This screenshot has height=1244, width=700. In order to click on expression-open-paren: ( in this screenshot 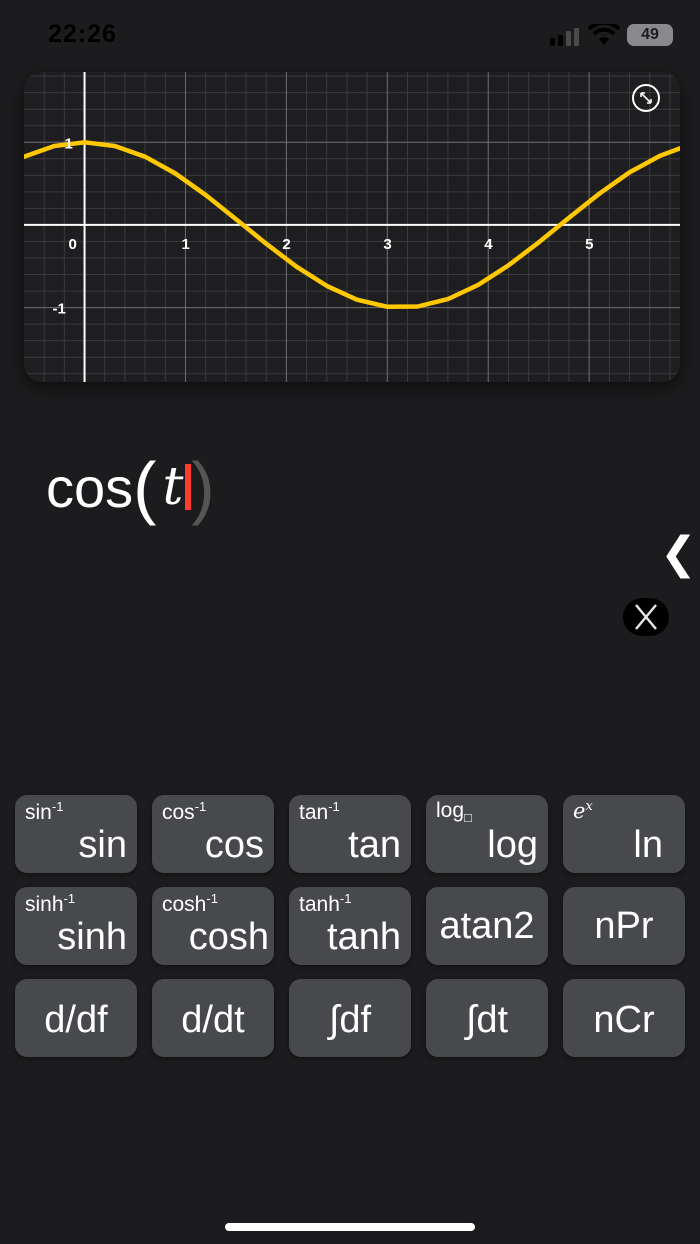, I will do `click(145, 487)`.